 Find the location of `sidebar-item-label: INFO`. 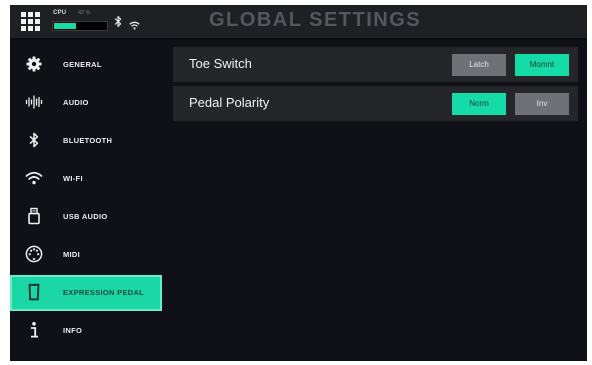

sidebar-item-label: INFO is located at coordinates (73, 330).